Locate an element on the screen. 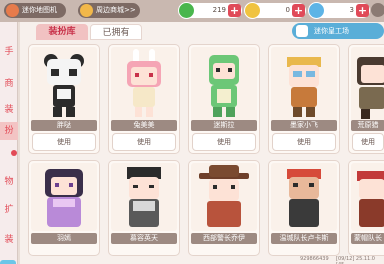 The image size is (384, 264). version-info: [09/12] 25.11.0 [45 is located at coordinates (355, 260).